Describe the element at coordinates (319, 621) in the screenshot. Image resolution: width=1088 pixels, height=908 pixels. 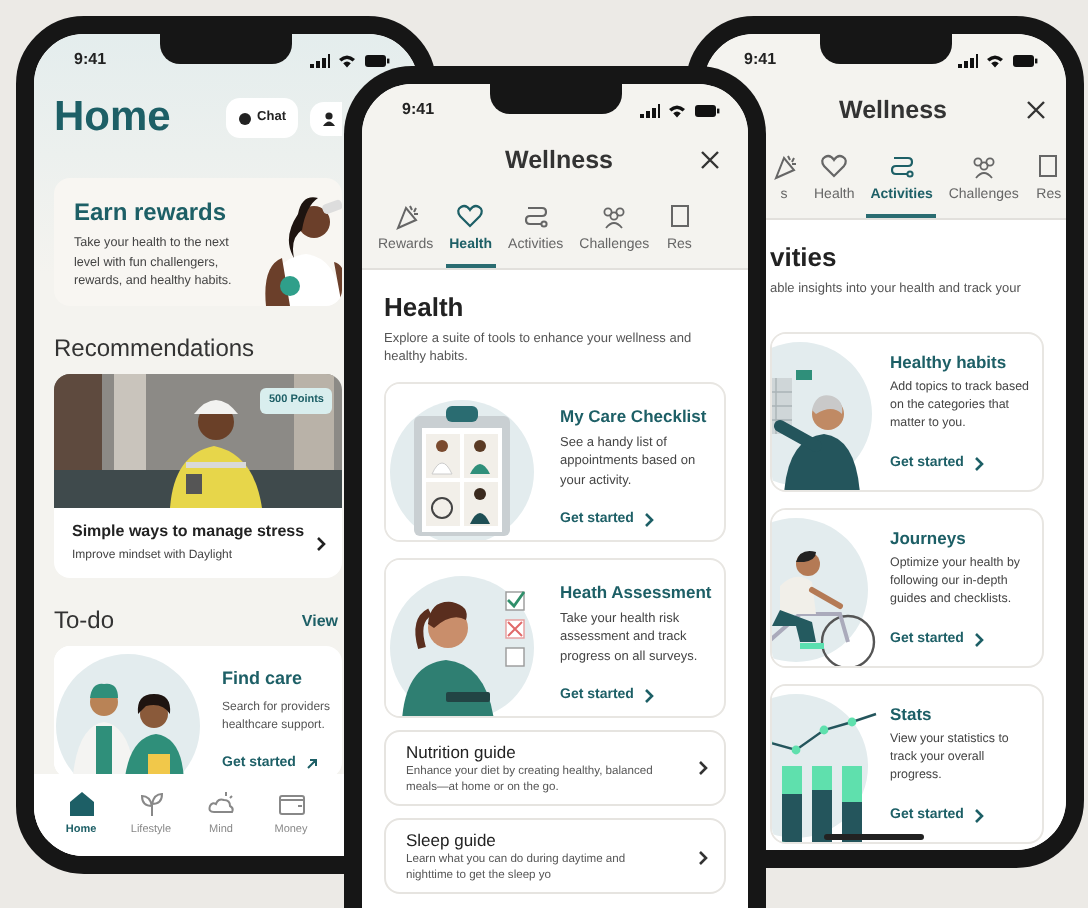
I see `view-all-link: View` at that location.